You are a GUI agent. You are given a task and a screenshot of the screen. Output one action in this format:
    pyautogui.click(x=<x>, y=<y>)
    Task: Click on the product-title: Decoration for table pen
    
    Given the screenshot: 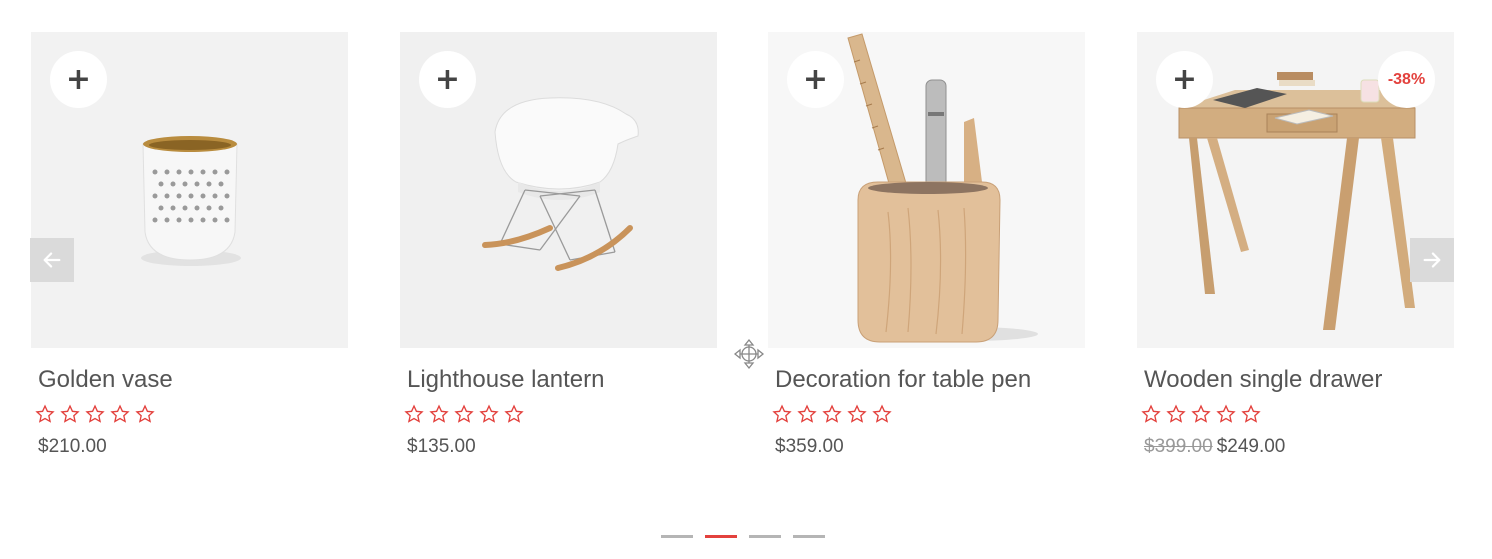 What is the action you would take?
    pyautogui.click(x=926, y=380)
    